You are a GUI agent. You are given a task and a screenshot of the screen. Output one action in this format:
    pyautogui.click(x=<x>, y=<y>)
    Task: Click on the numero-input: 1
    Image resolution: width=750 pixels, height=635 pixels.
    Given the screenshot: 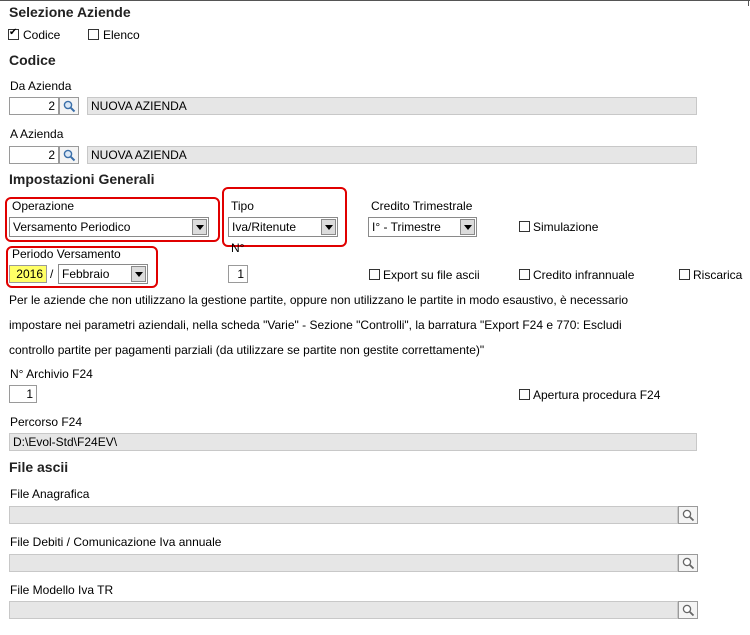 What is the action you would take?
    pyautogui.click(x=238, y=274)
    